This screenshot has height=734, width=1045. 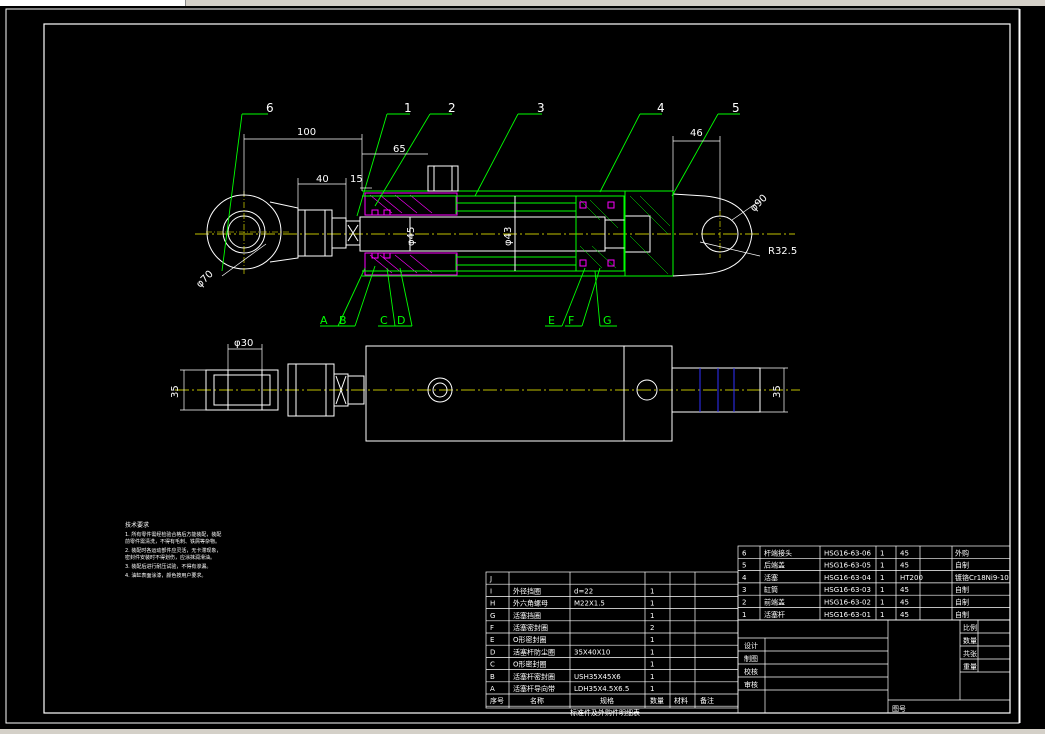 I want to click on title-label-draw: 制图, so click(x=751, y=658).